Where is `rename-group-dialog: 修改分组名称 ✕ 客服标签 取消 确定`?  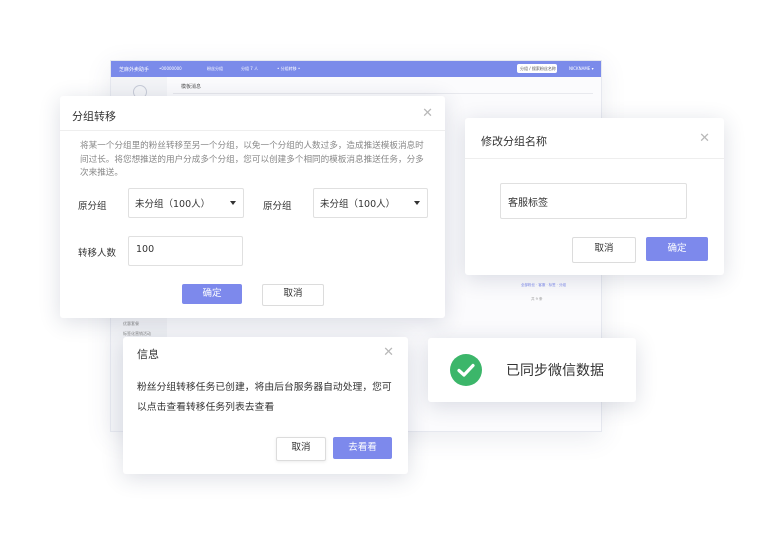 rename-group-dialog: 修改分组名称 ✕ 客服标签 取消 确定 is located at coordinates (594, 196).